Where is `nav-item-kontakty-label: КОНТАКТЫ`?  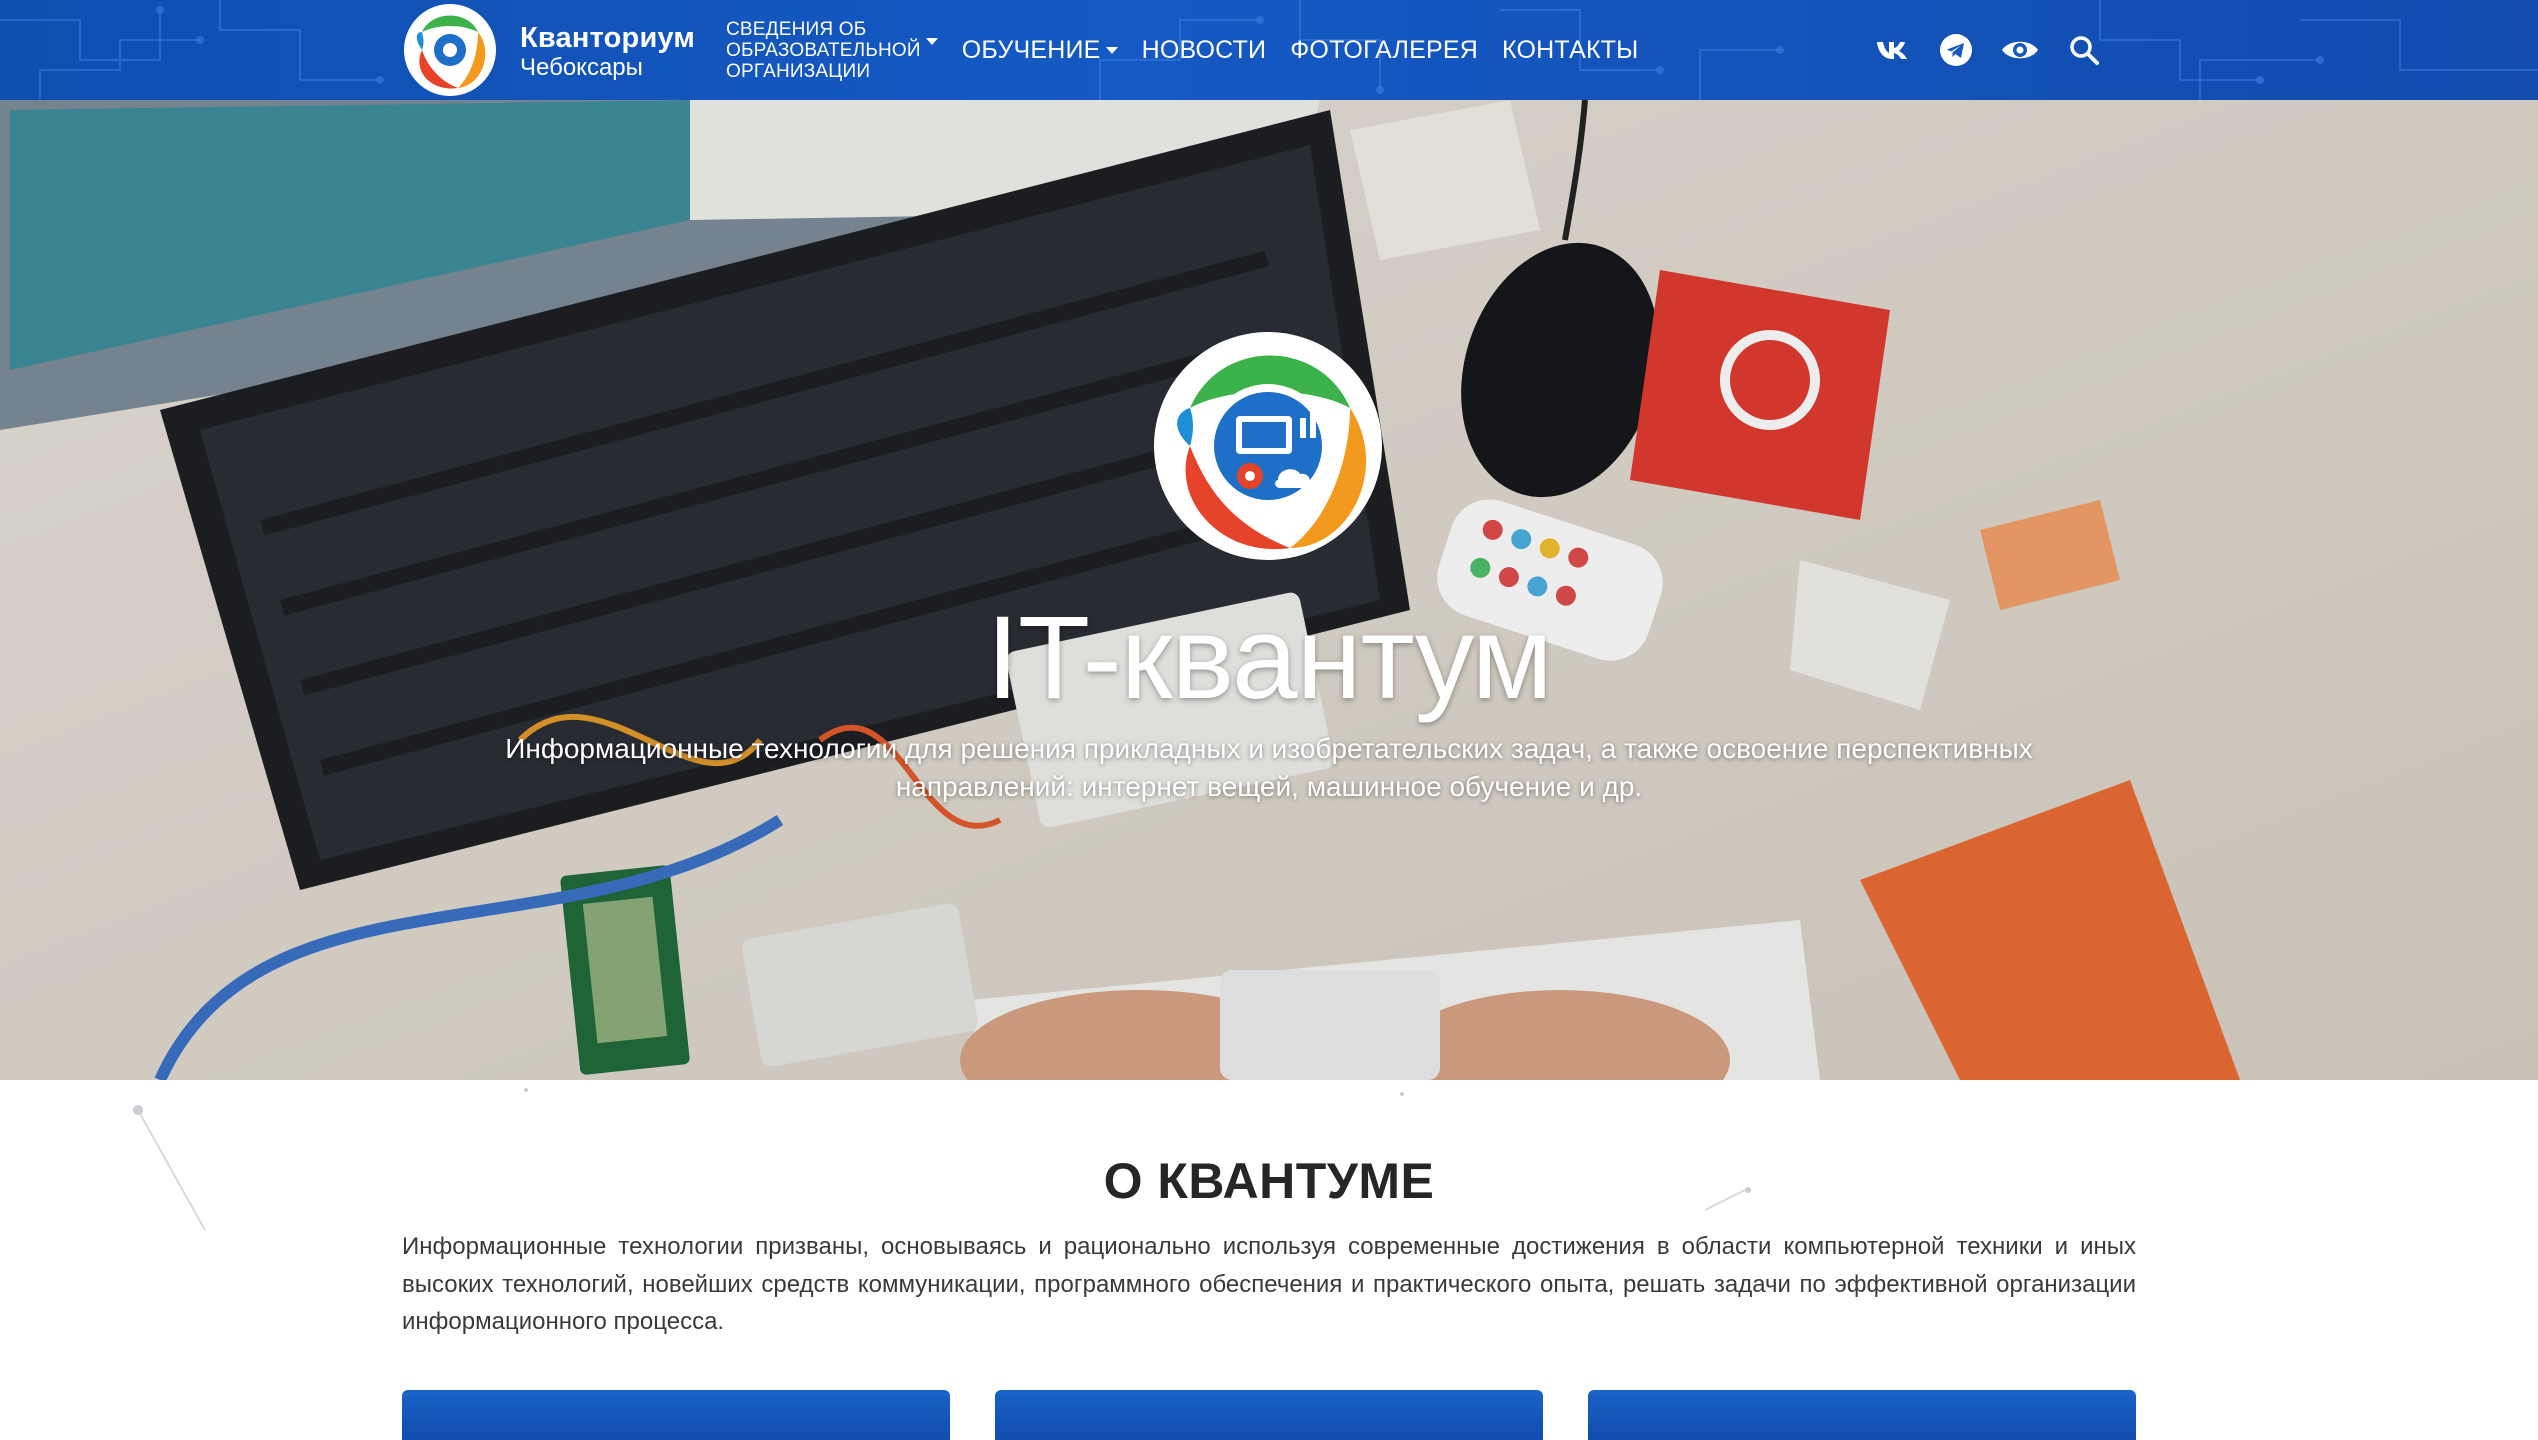
nav-item-kontakty-label: КОНТАКТЫ is located at coordinates (1570, 49).